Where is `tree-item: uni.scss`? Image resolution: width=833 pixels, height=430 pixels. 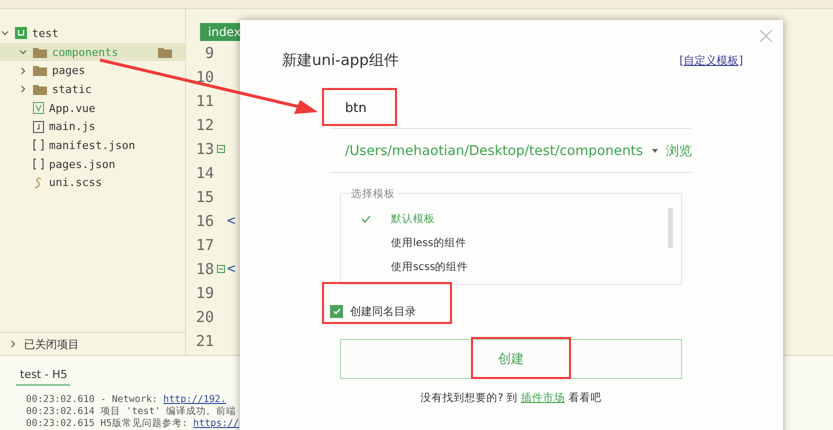 tree-item: uni.scss is located at coordinates (75, 183).